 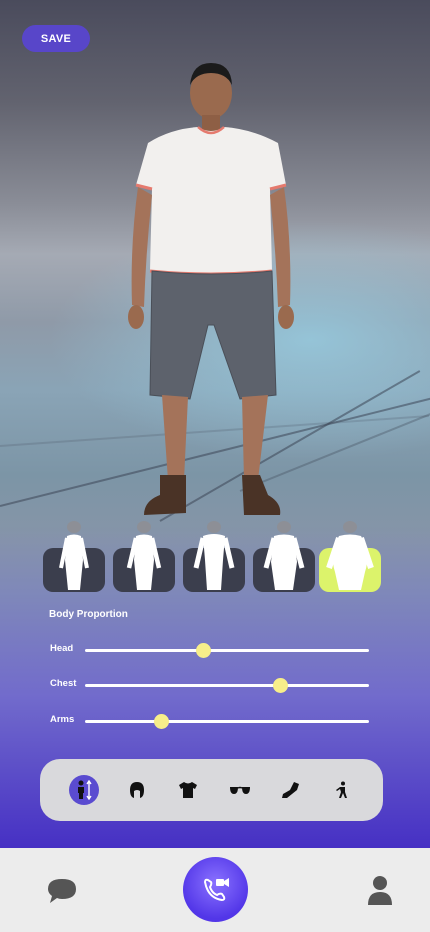 I want to click on pose-icon, so click(x=341, y=789).